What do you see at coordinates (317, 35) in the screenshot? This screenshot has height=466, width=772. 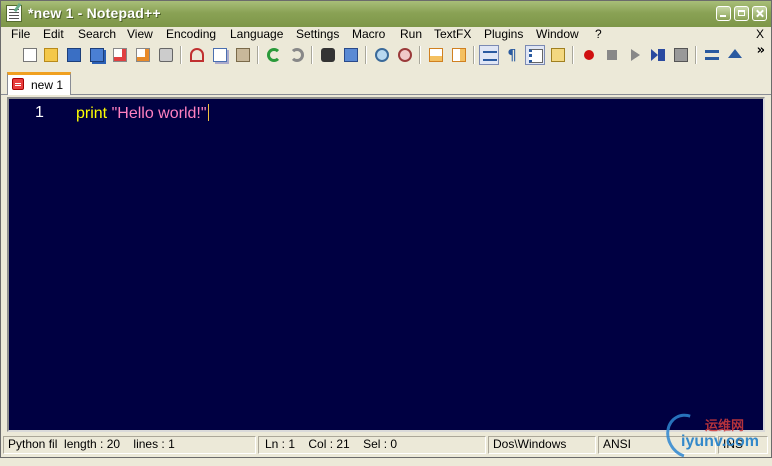 I see `menu-settings: Settings` at bounding box center [317, 35].